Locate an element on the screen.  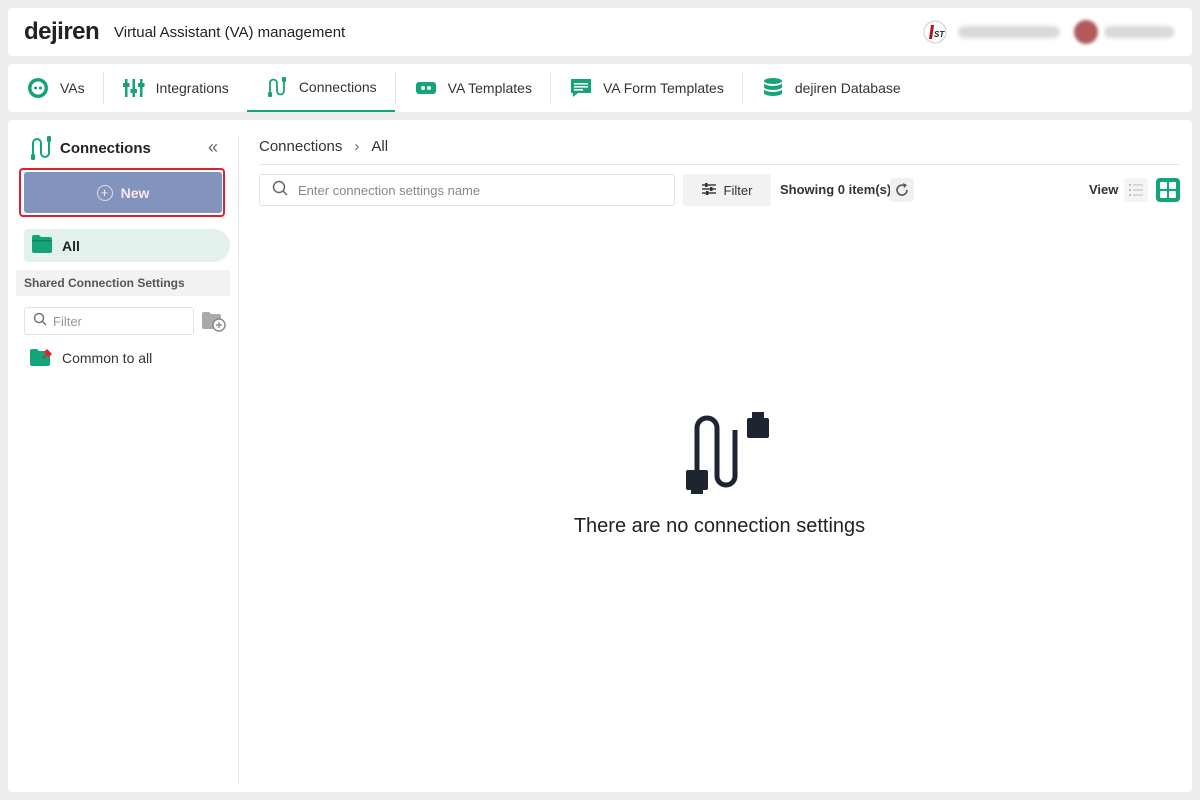
tab-label: Integrations is located at coordinates (192, 88).